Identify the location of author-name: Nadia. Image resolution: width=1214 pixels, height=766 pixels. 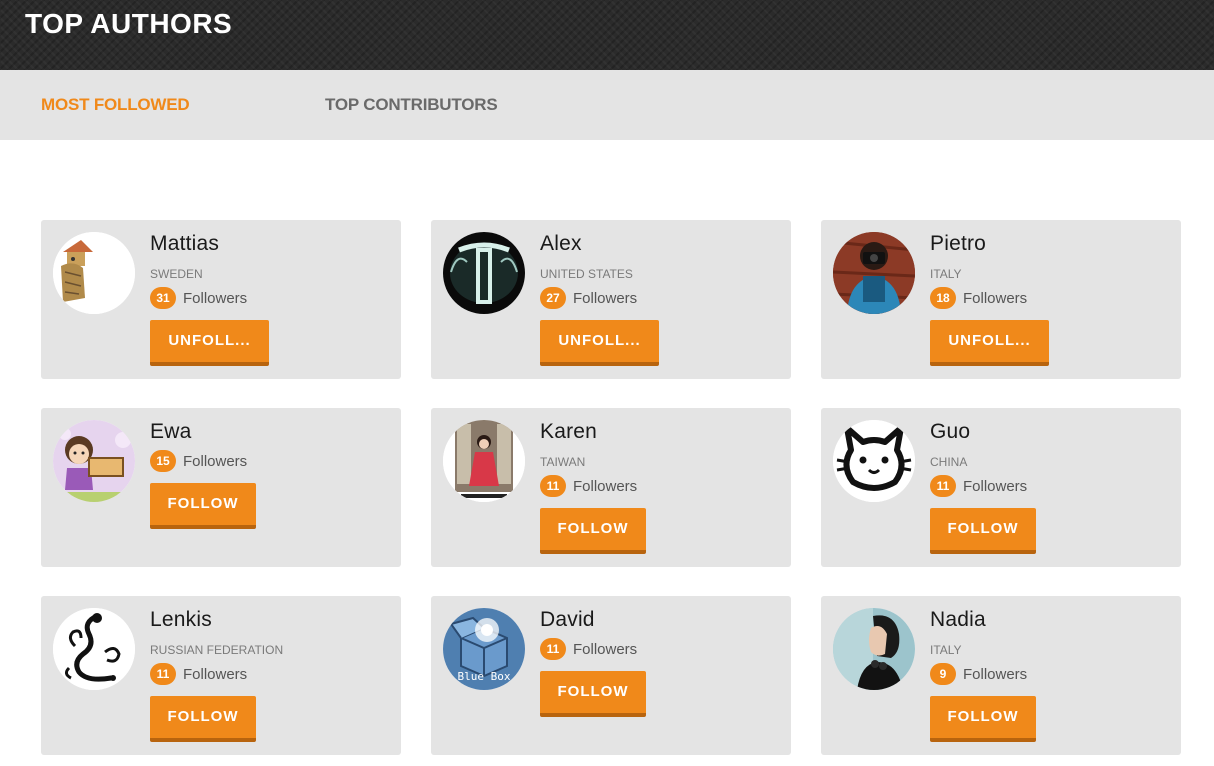
(958, 620).